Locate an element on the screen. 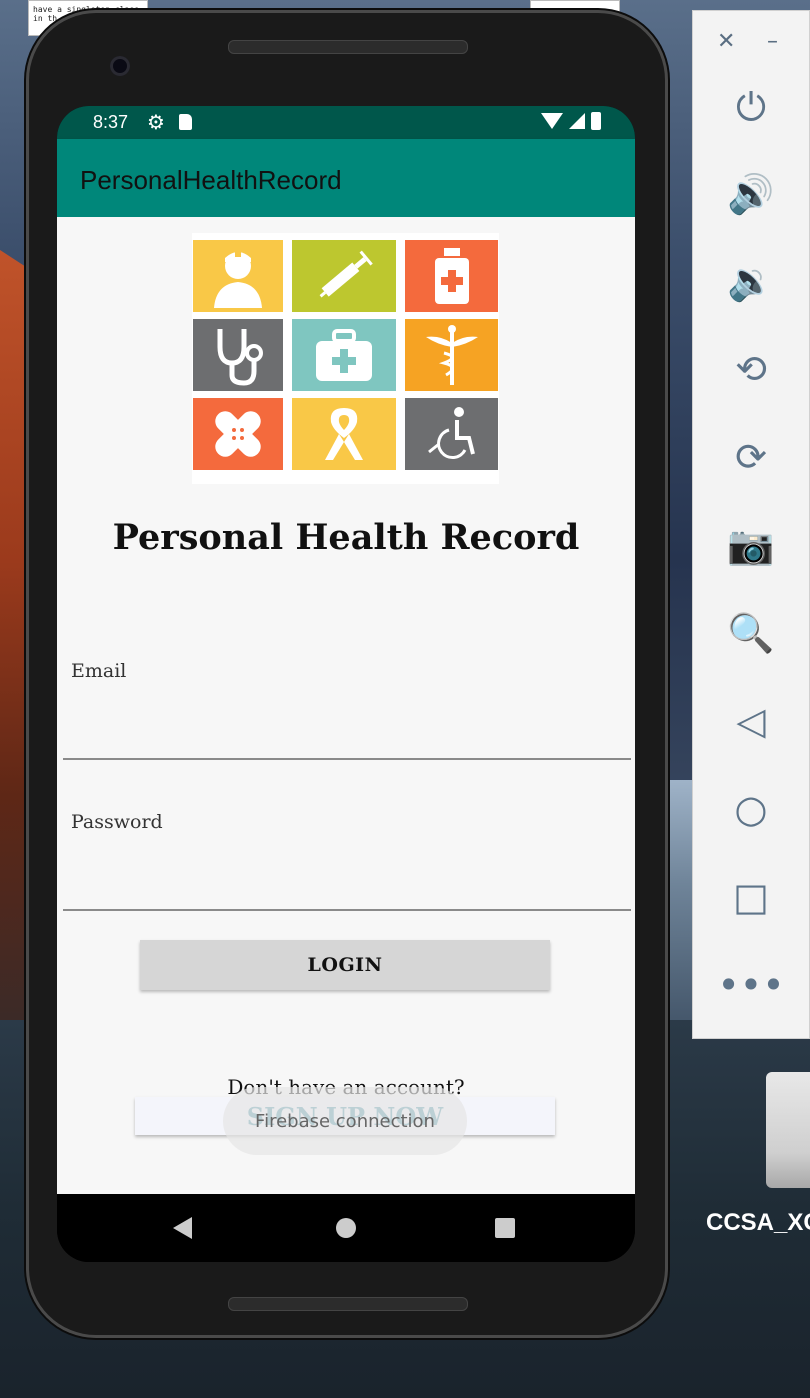  android-nav-bar is located at coordinates (346, 1228).